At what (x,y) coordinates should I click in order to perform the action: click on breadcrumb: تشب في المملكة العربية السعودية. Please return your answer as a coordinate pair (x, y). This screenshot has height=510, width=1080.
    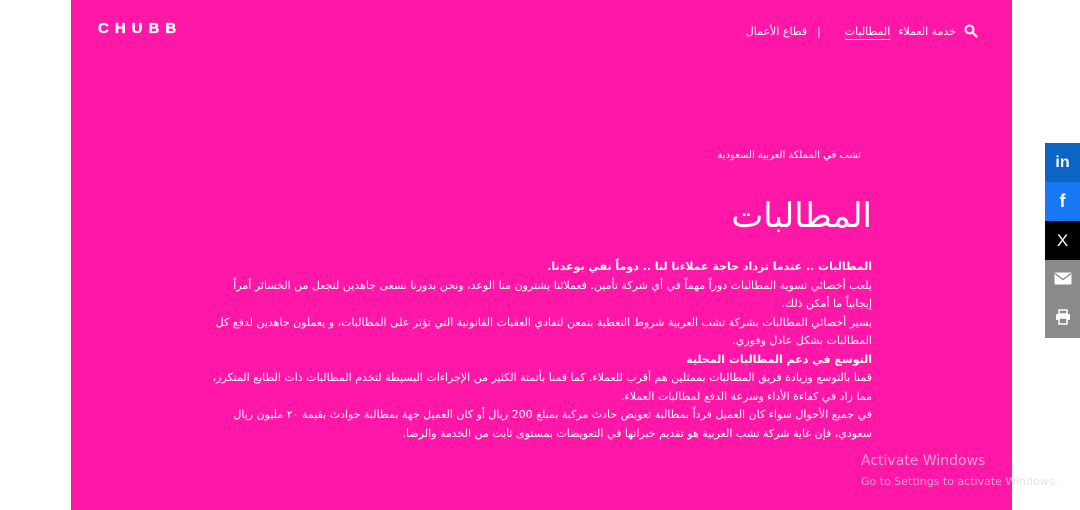
    Looking at the image, I should click on (789, 155).